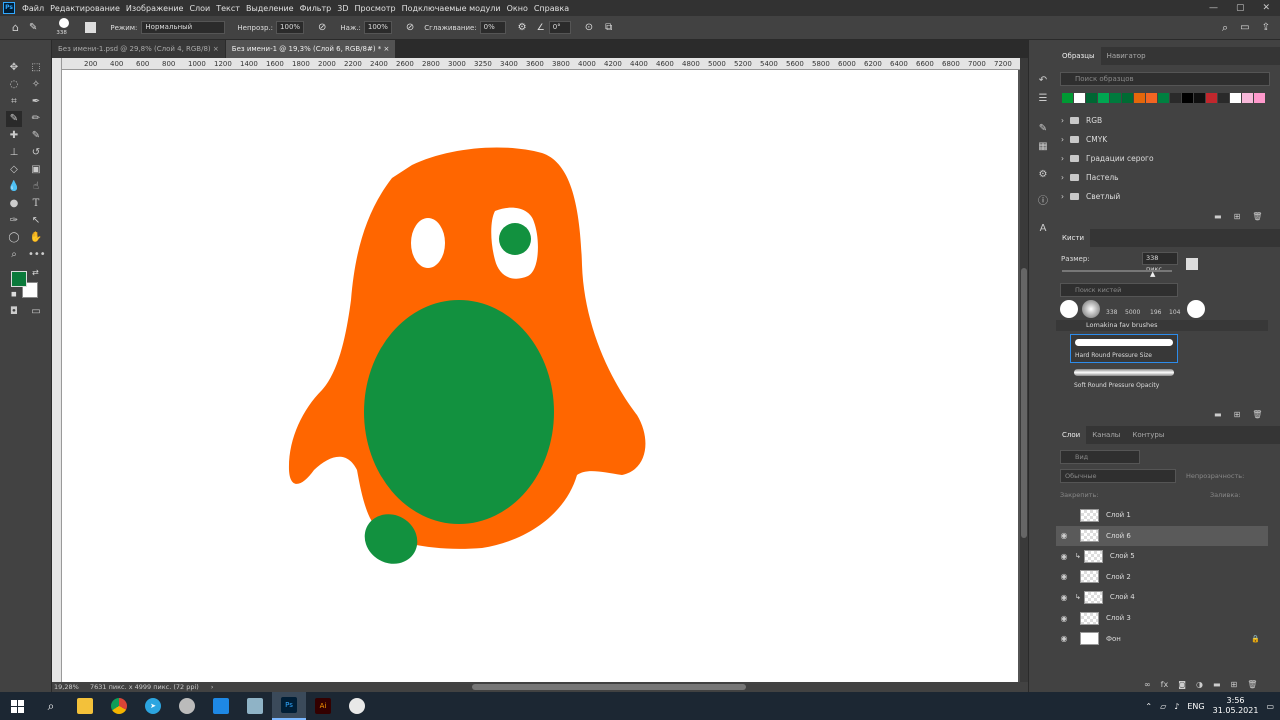 The width and height of the screenshot is (1280, 720). What do you see at coordinates (1043, 175) in the screenshot?
I see `adjustments-panel-icon: ⚙` at bounding box center [1043, 175].